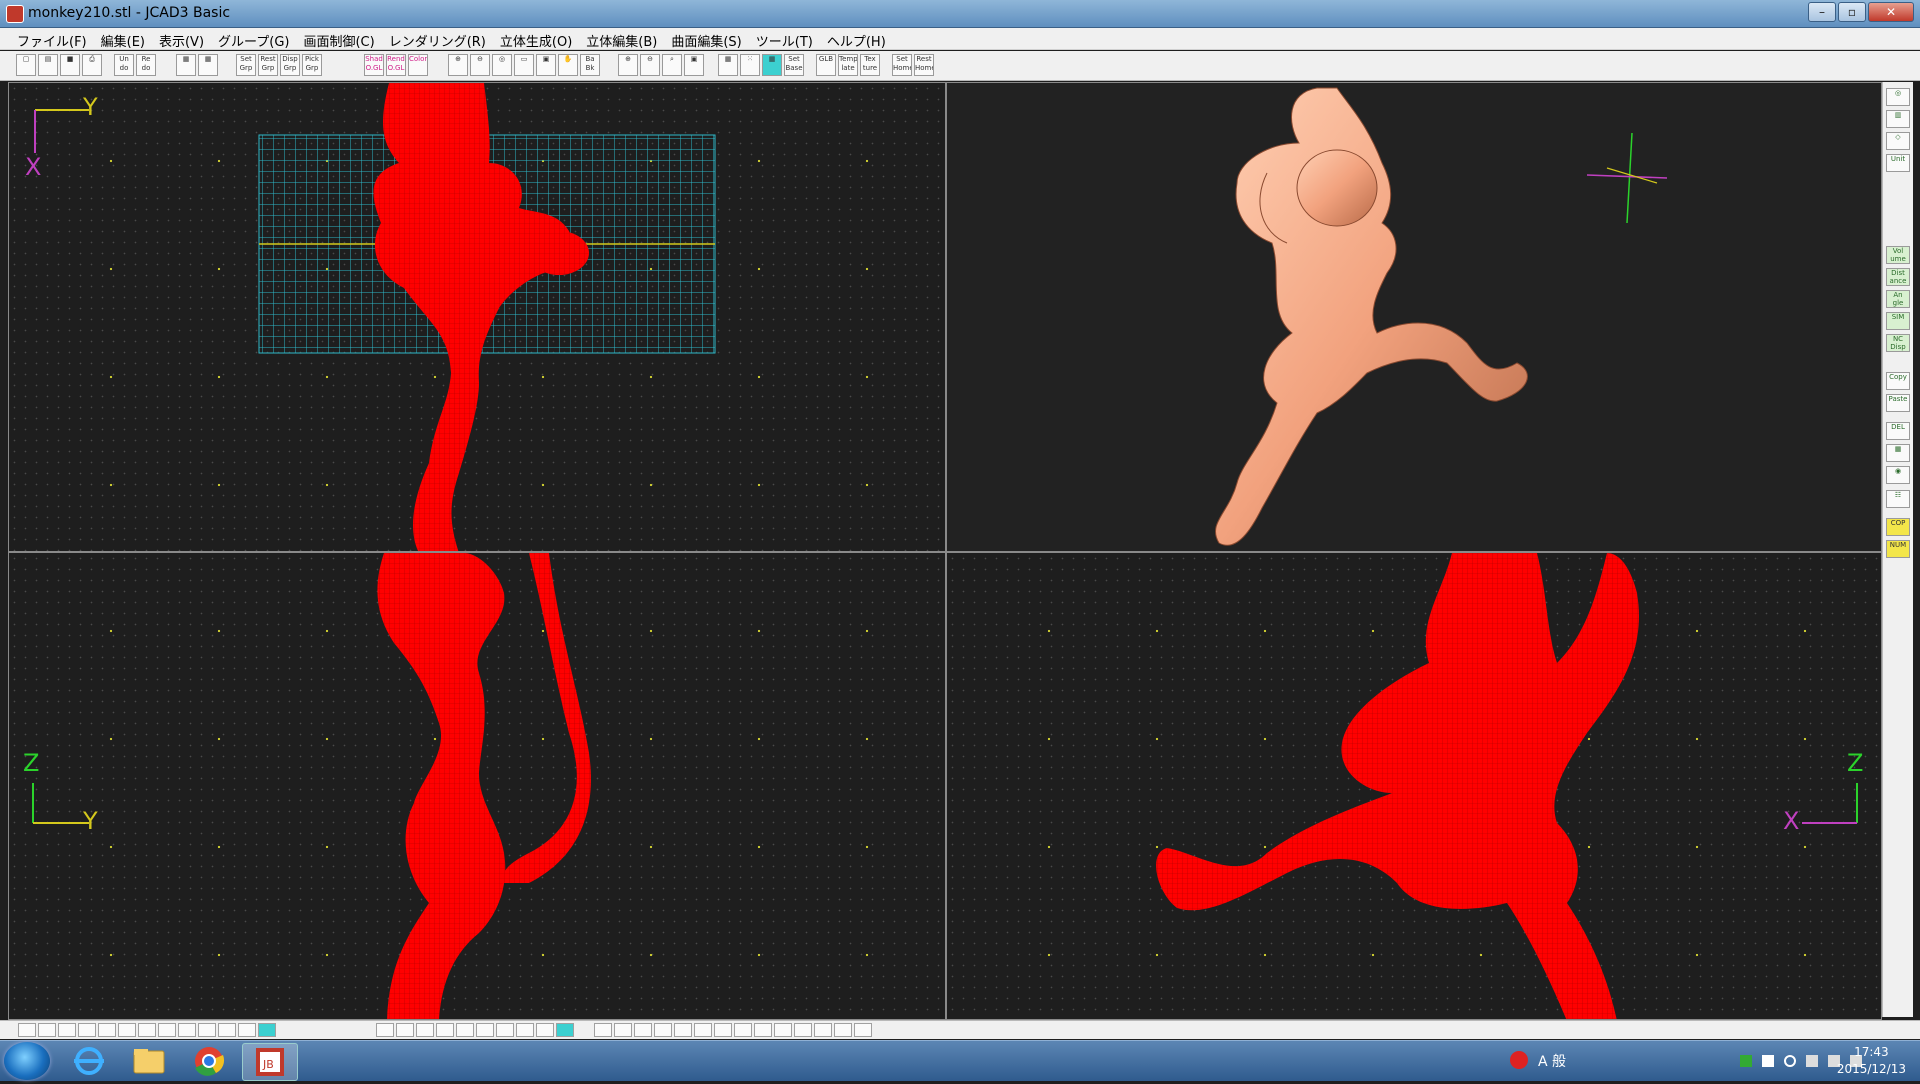  I want to click on bend-tool-icon, so click(207, 1030).